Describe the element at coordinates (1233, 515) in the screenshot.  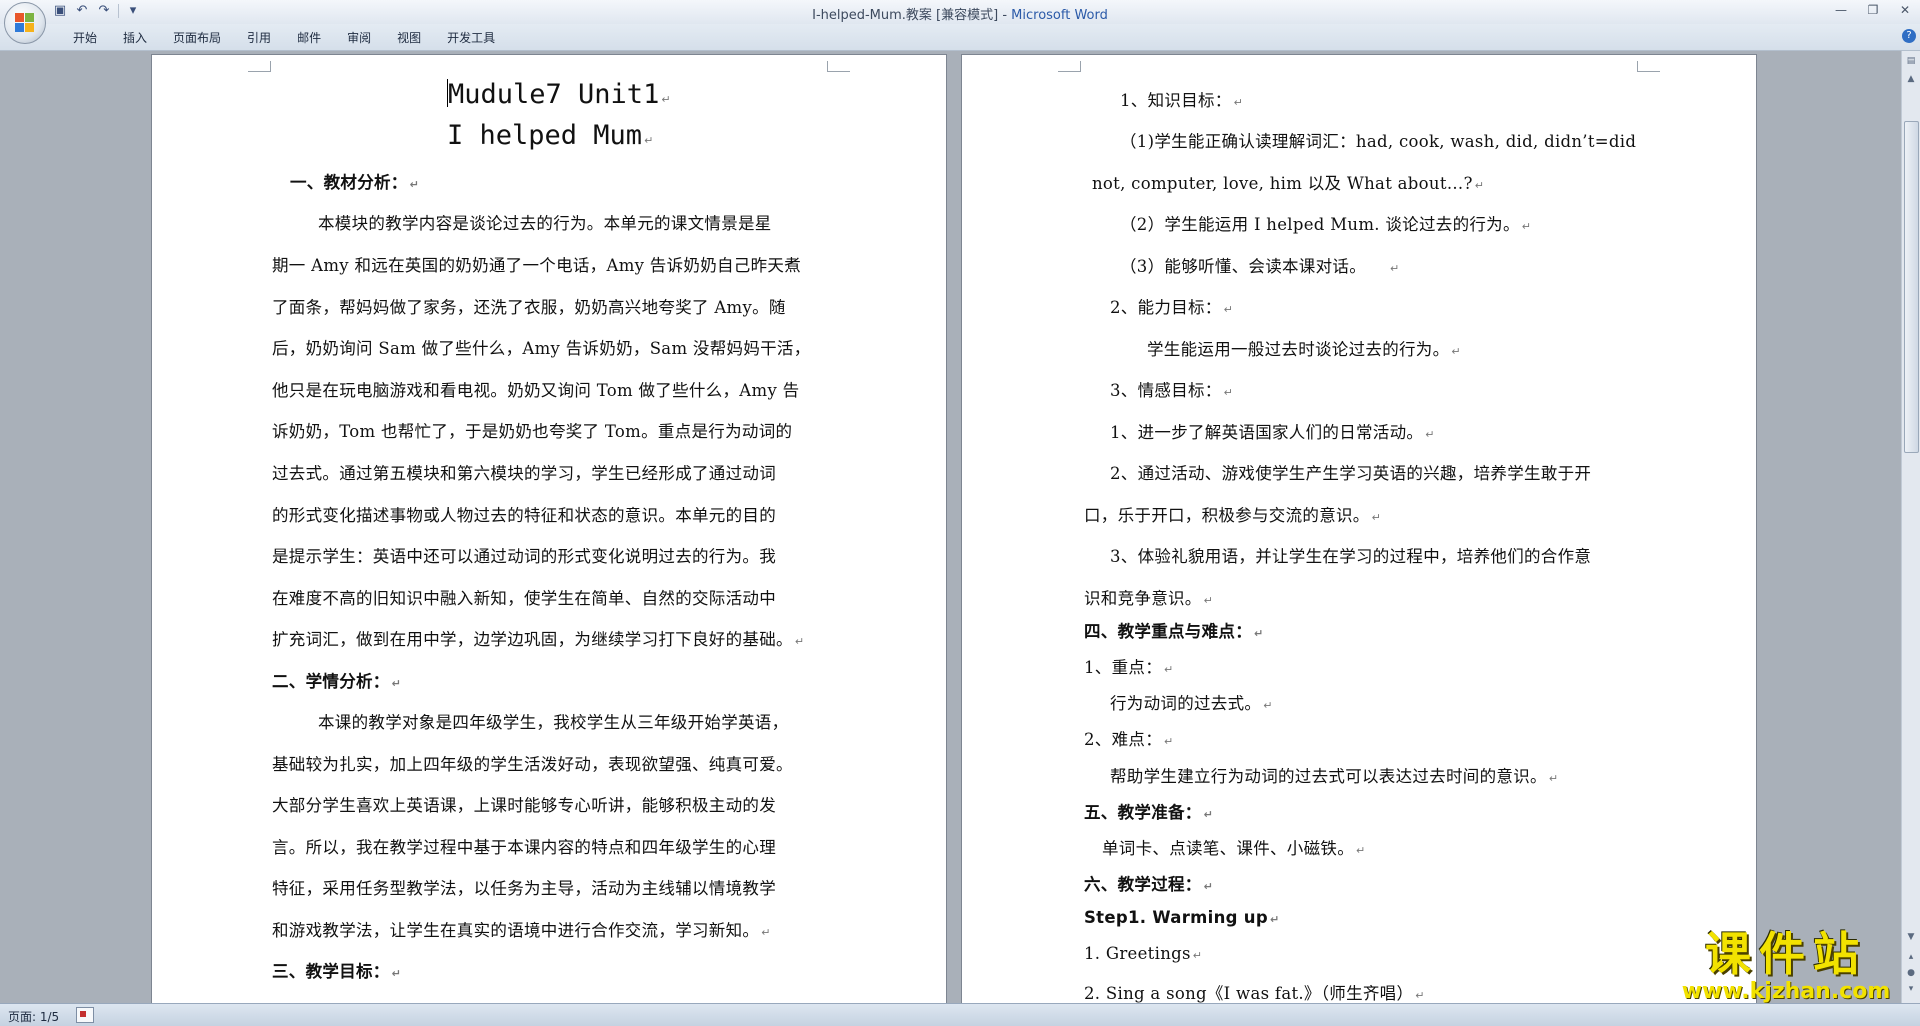
I see `paragraph-line: 口，乐于开口，积极参与交流的意识。 ↵` at that location.